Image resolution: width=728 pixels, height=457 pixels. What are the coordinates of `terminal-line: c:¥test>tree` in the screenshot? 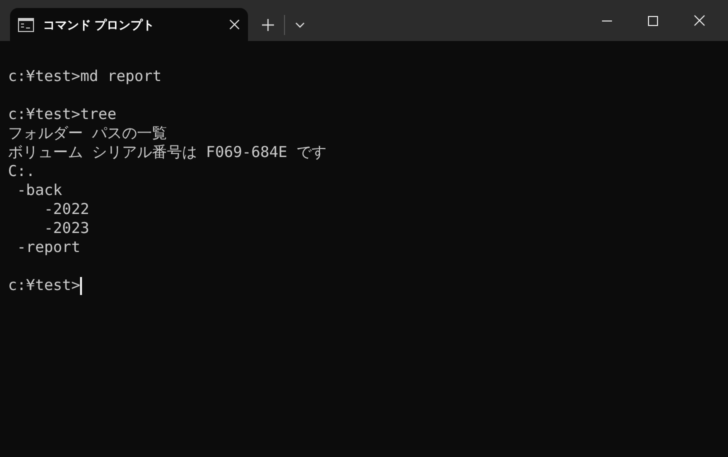 It's located at (62, 114).